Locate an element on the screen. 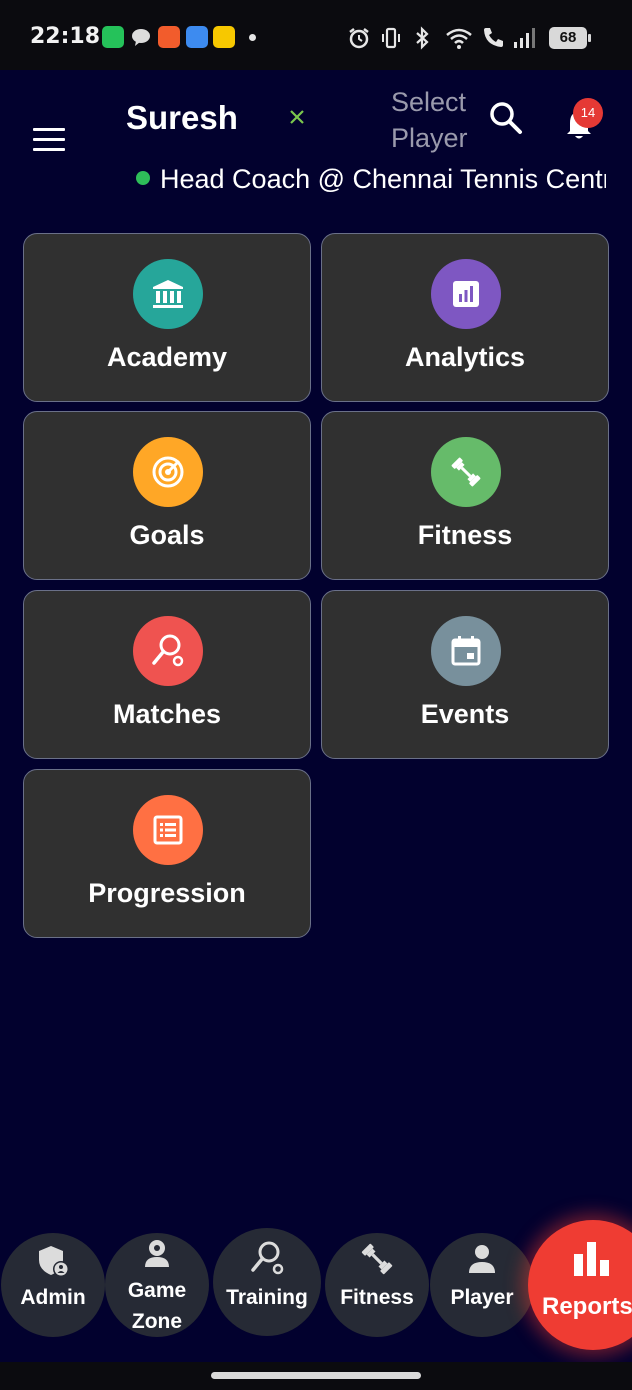 This screenshot has height=1390, width=632. tile-label: Events is located at coordinates (465, 714).